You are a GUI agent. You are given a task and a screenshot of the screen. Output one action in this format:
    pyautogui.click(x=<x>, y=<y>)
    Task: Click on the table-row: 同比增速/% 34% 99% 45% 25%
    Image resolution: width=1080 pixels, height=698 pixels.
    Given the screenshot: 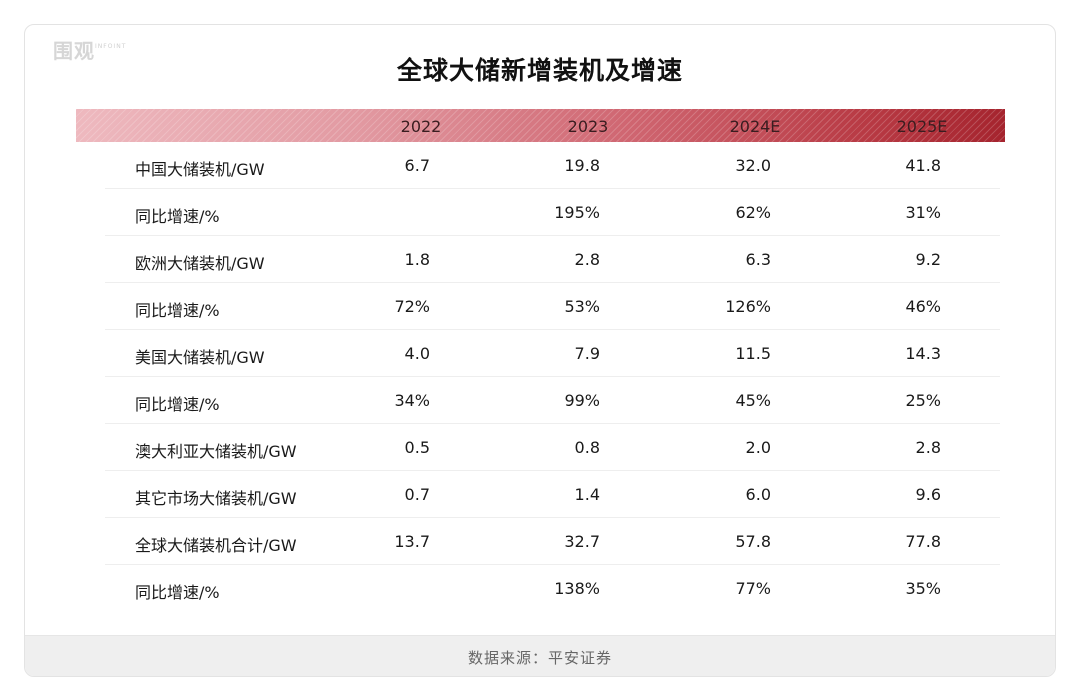 What is the action you would take?
    pyautogui.click(x=540, y=400)
    